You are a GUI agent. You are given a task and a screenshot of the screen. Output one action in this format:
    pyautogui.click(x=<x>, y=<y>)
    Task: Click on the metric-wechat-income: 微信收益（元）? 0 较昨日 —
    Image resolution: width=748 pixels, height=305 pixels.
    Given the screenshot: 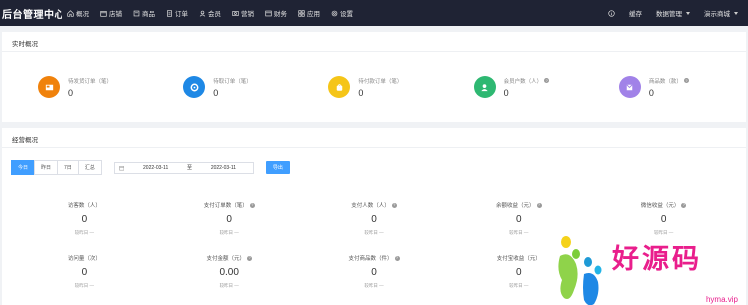 What is the action you would take?
    pyautogui.click(x=663, y=218)
    